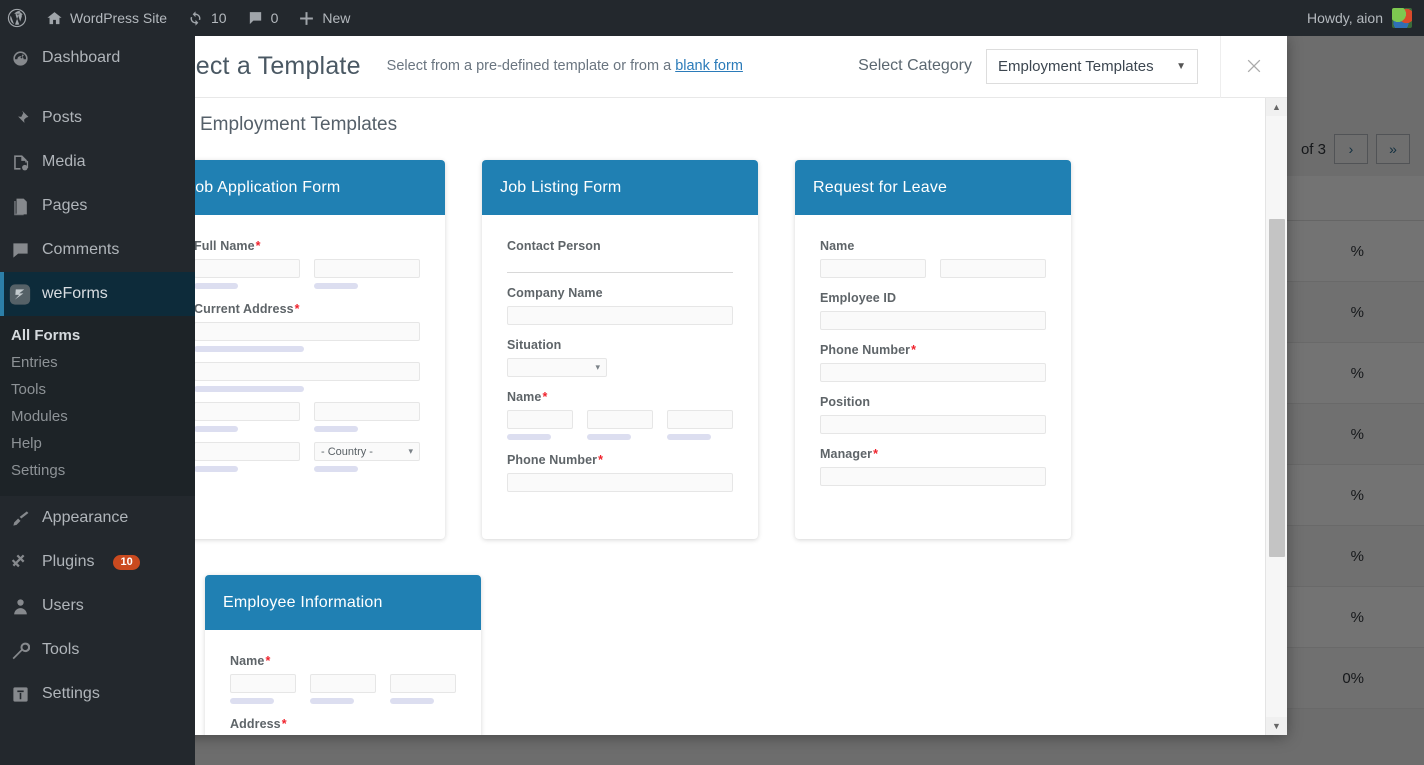 The width and height of the screenshot is (1424, 765). What do you see at coordinates (1181, 66) in the screenshot?
I see `chevron-down-icon: ▼` at bounding box center [1181, 66].